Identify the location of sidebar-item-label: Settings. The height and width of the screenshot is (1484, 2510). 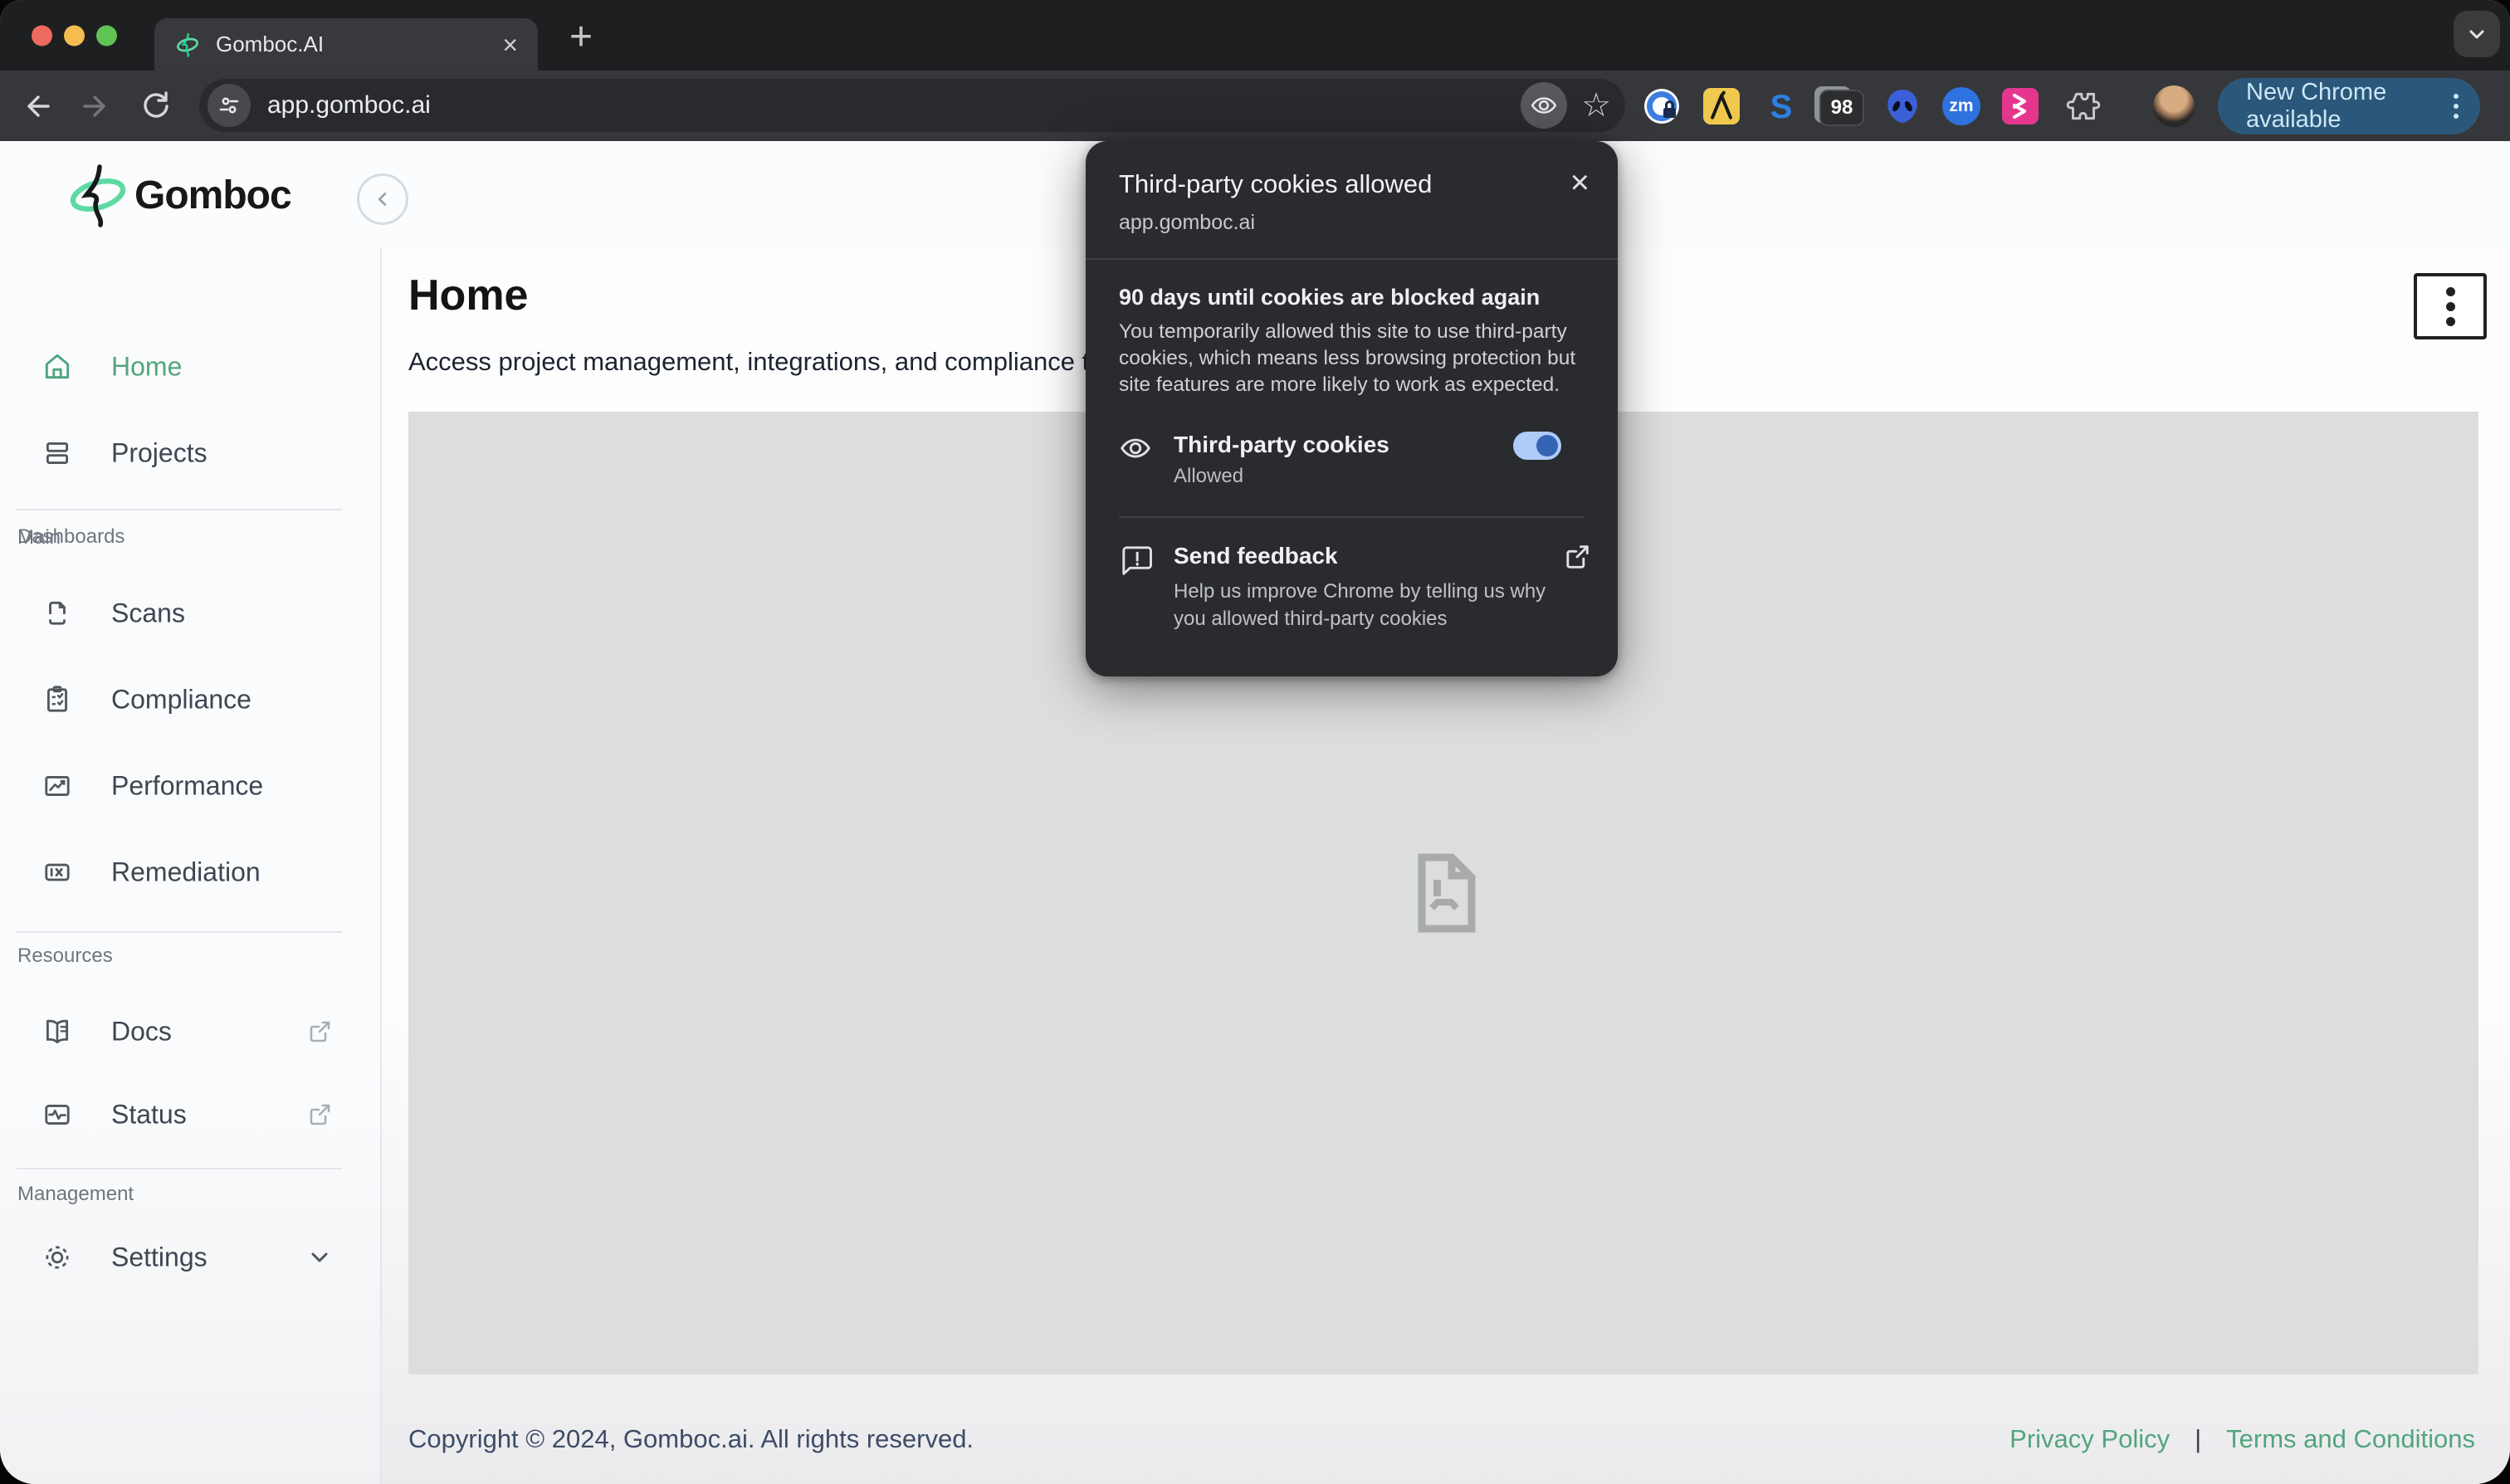
(159, 1257).